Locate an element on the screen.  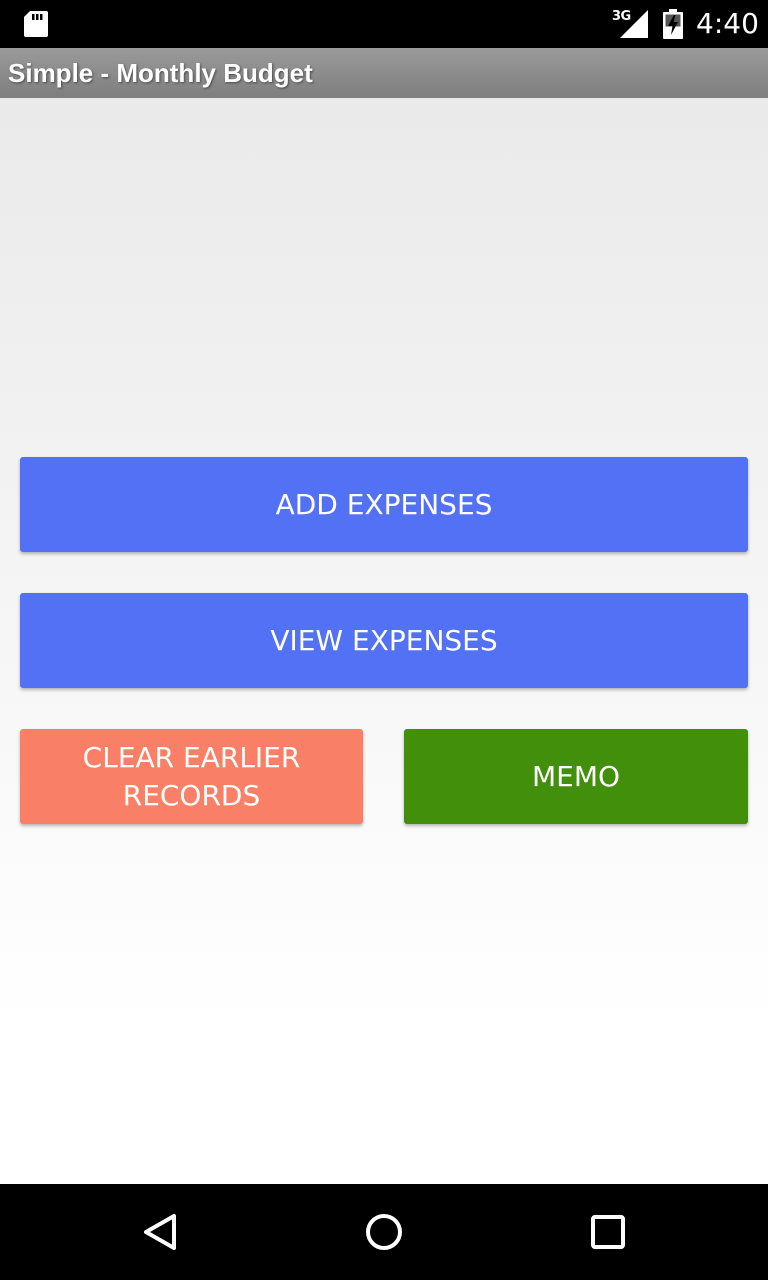
app-title: Simple - Monthly Budget is located at coordinates (160, 73).